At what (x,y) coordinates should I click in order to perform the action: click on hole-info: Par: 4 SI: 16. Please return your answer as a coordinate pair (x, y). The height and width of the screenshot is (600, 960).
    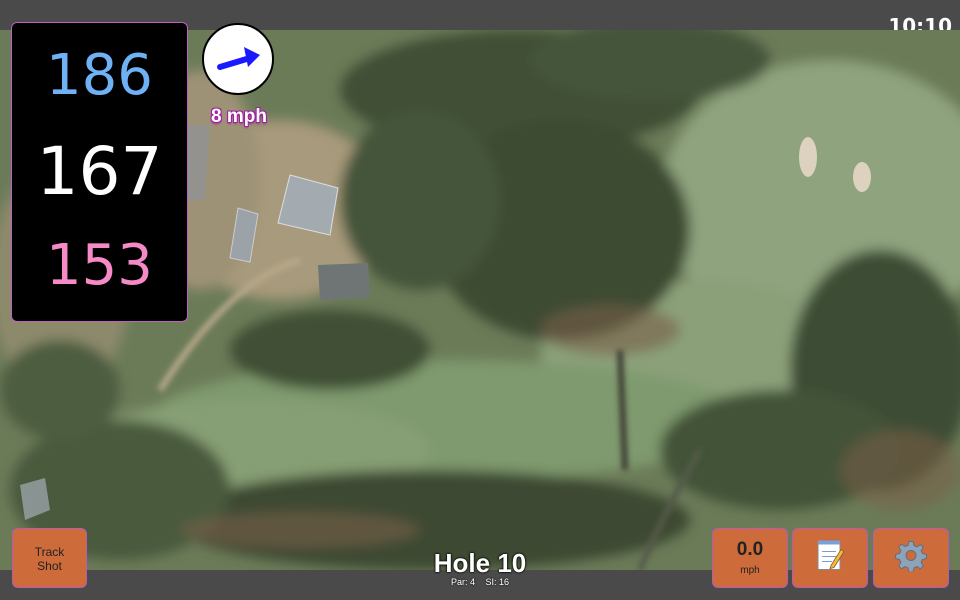
    Looking at the image, I should click on (480, 582).